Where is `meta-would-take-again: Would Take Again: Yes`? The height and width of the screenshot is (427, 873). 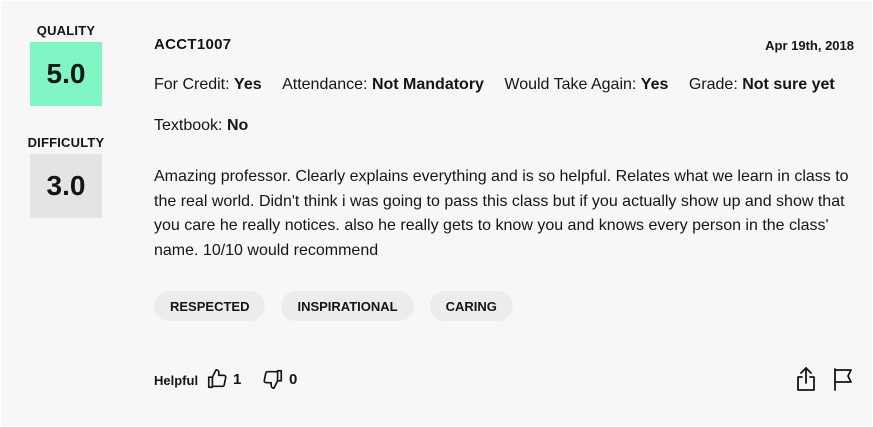
meta-would-take-again: Would Take Again: Yes is located at coordinates (586, 85).